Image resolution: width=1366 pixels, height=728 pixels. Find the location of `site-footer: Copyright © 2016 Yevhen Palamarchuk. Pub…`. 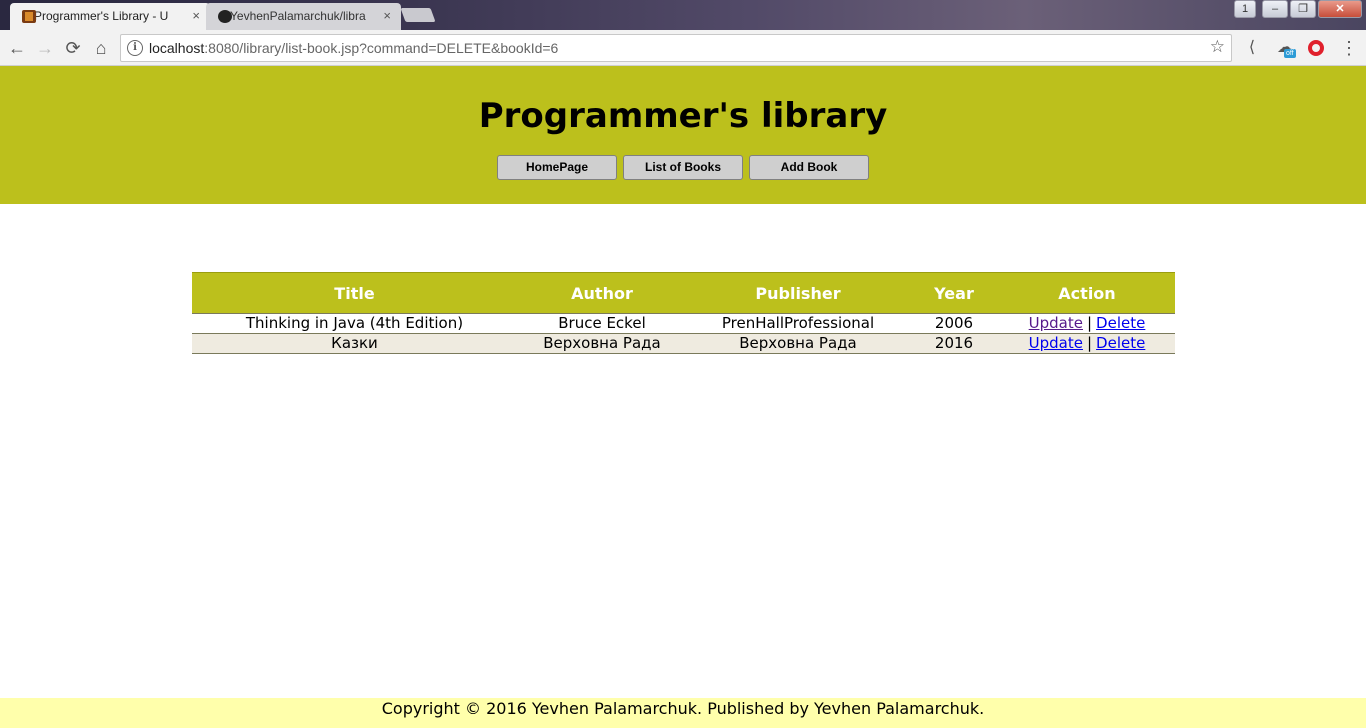

site-footer: Copyright © 2016 Yevhen Palamarchuk. Pub… is located at coordinates (683, 713).